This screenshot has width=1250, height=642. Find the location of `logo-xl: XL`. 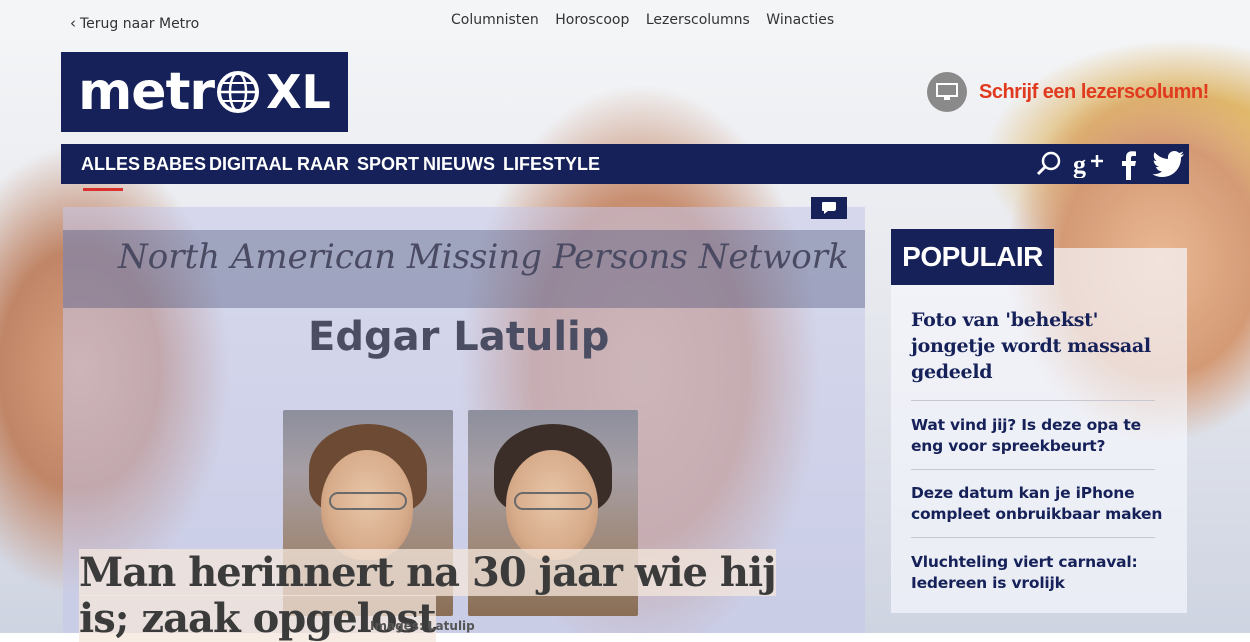

logo-xl: XL is located at coordinates (298, 92).